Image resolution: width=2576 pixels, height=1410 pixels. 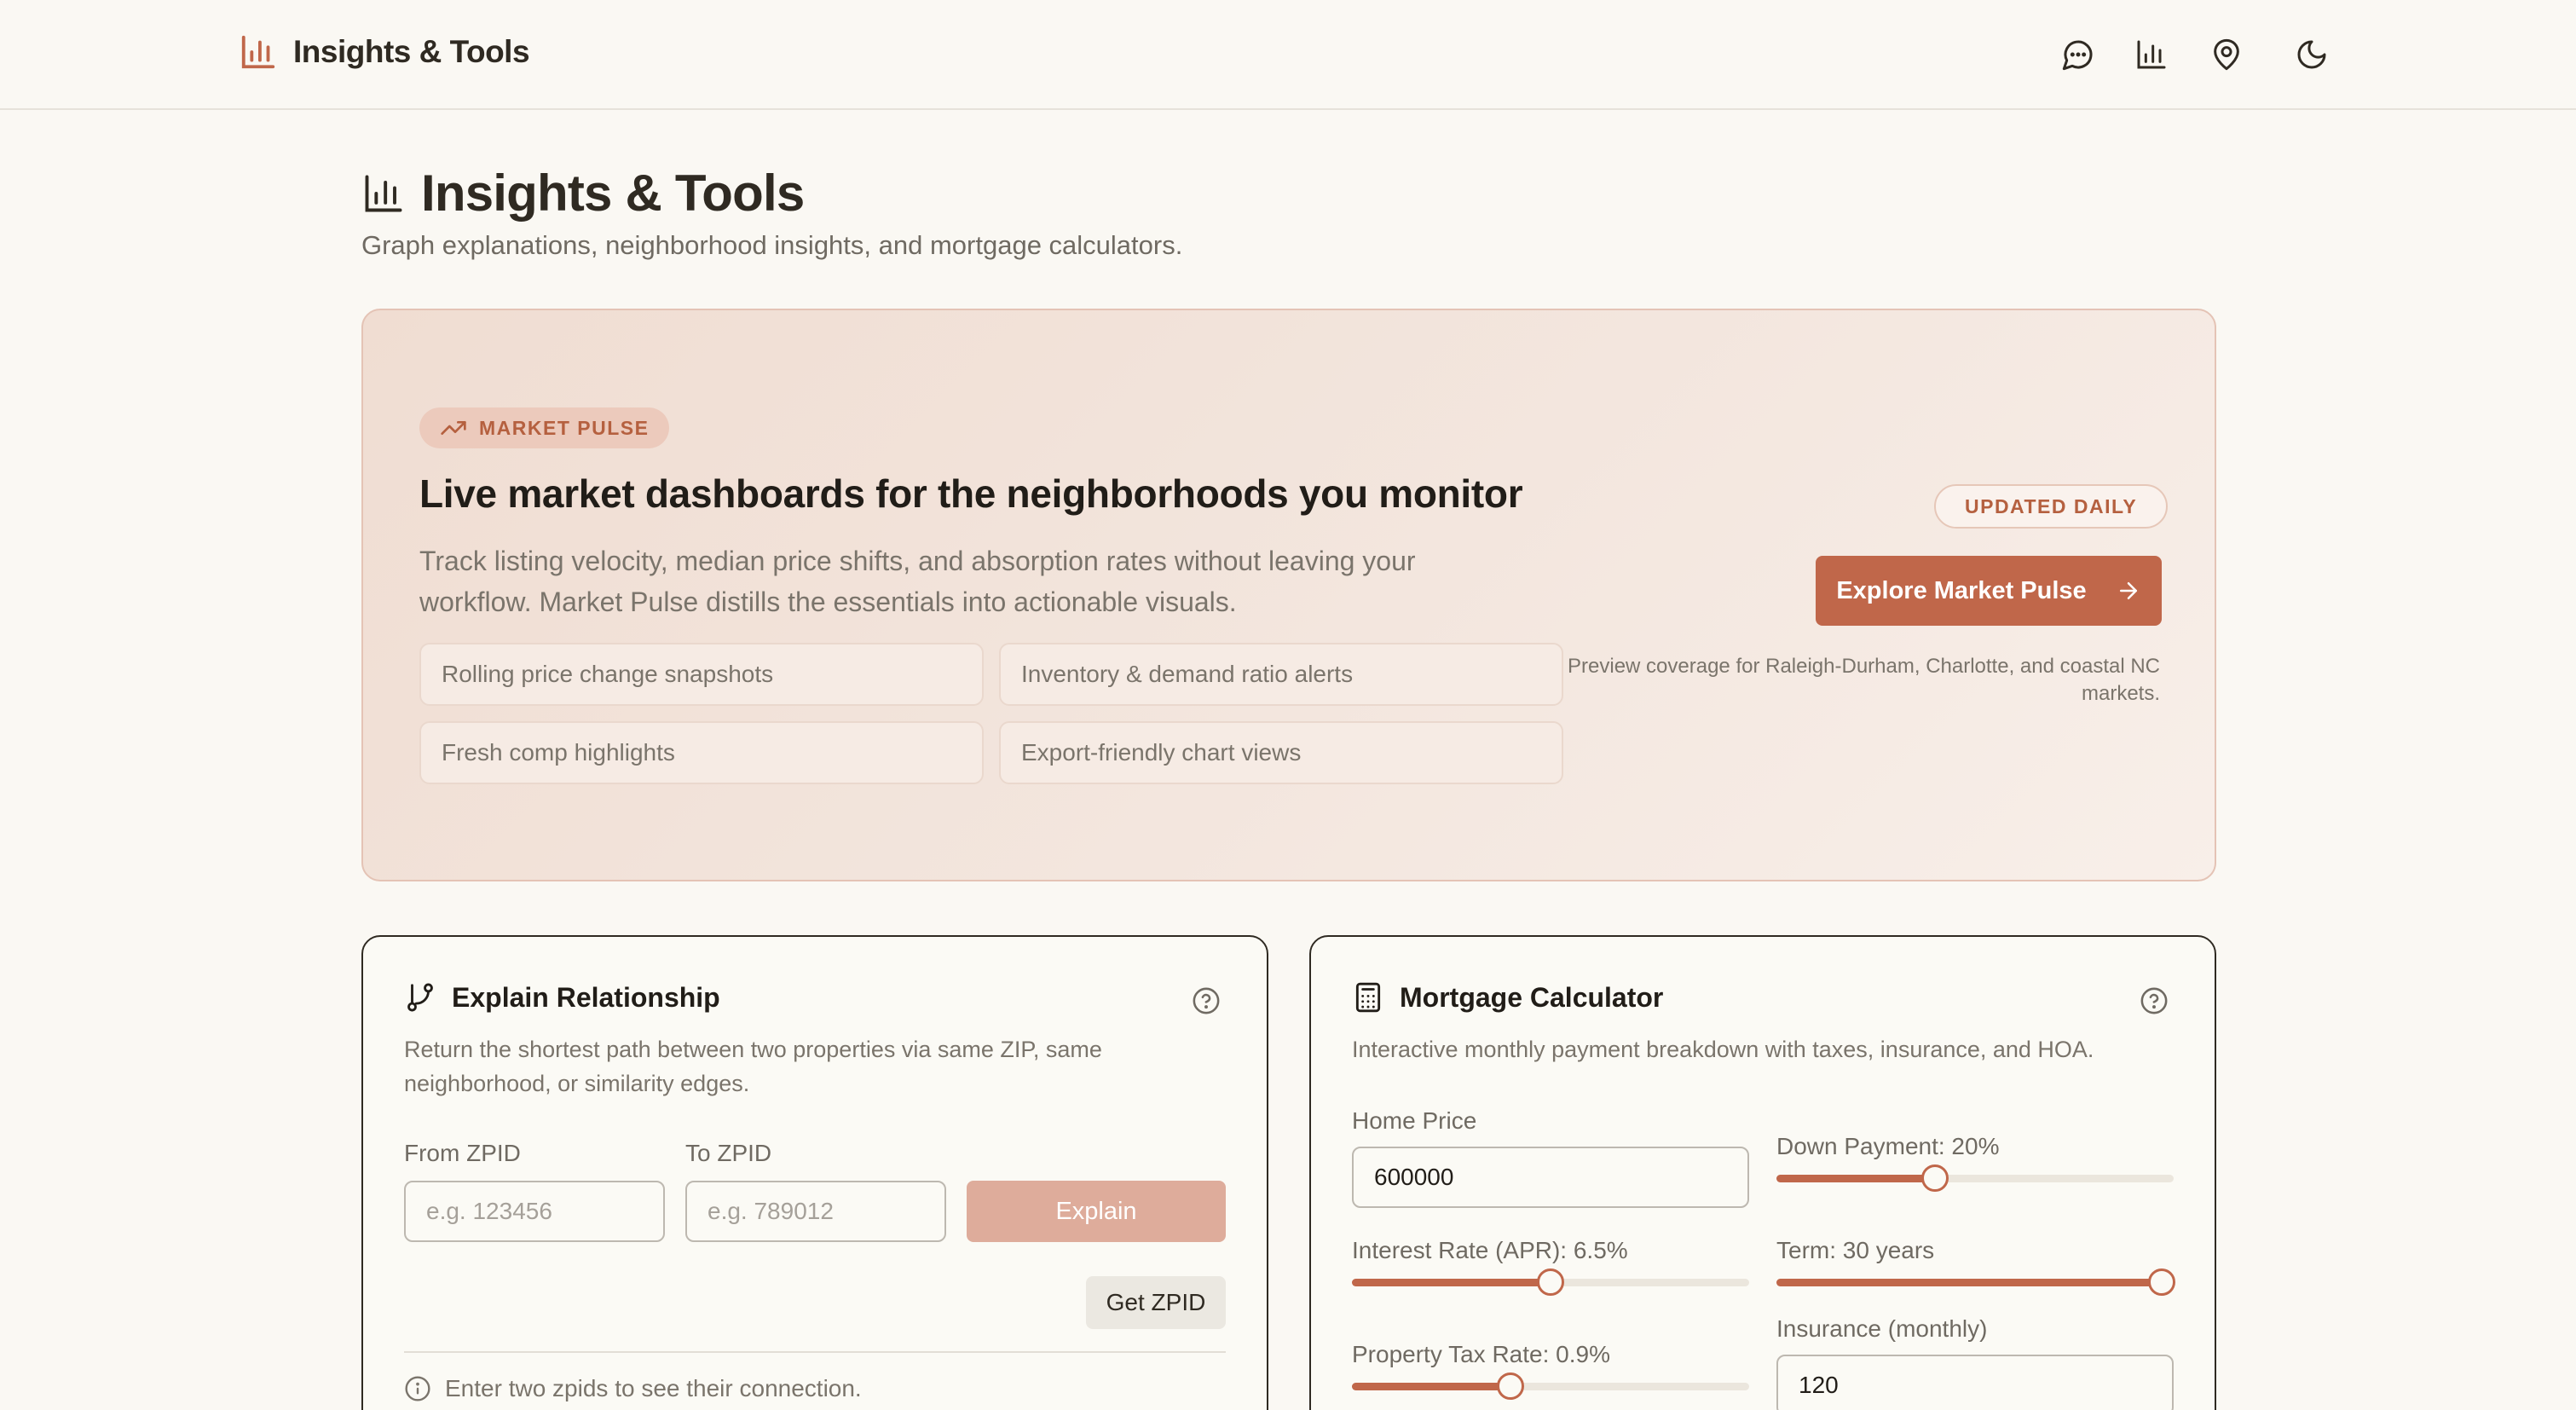 What do you see at coordinates (1975, 1383) in the screenshot?
I see `insurance-input` at bounding box center [1975, 1383].